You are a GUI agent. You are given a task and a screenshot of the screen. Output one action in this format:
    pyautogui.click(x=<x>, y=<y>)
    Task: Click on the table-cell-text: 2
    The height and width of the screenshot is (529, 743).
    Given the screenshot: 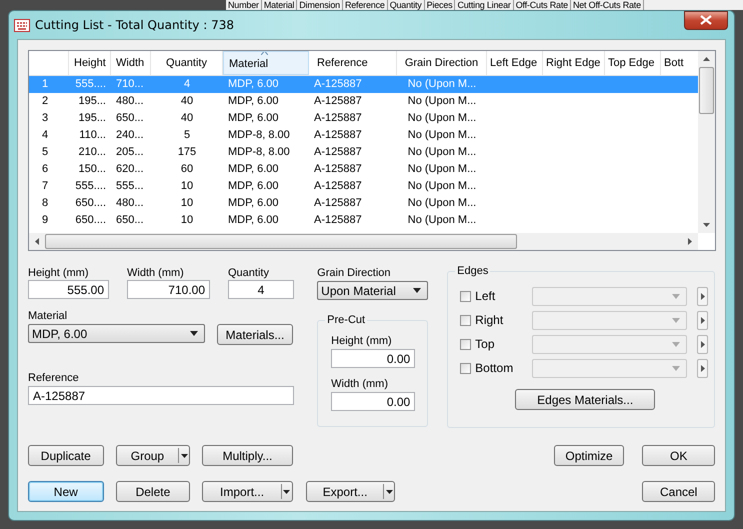 What is the action you would take?
    pyautogui.click(x=45, y=101)
    